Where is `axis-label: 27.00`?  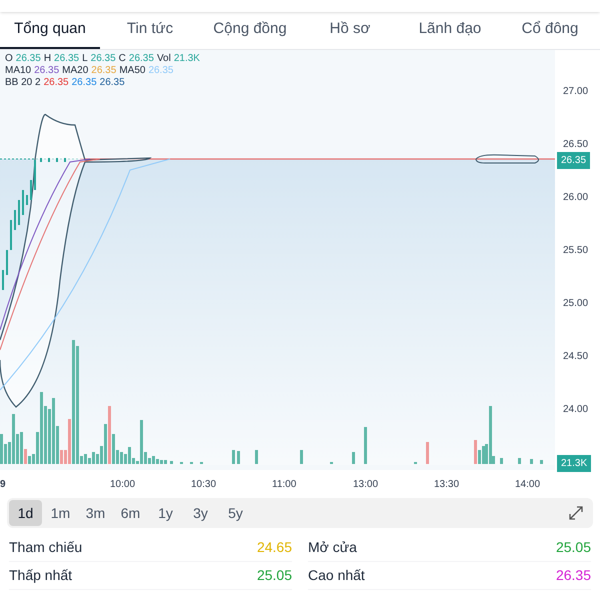 axis-label: 27.00 is located at coordinates (575, 92).